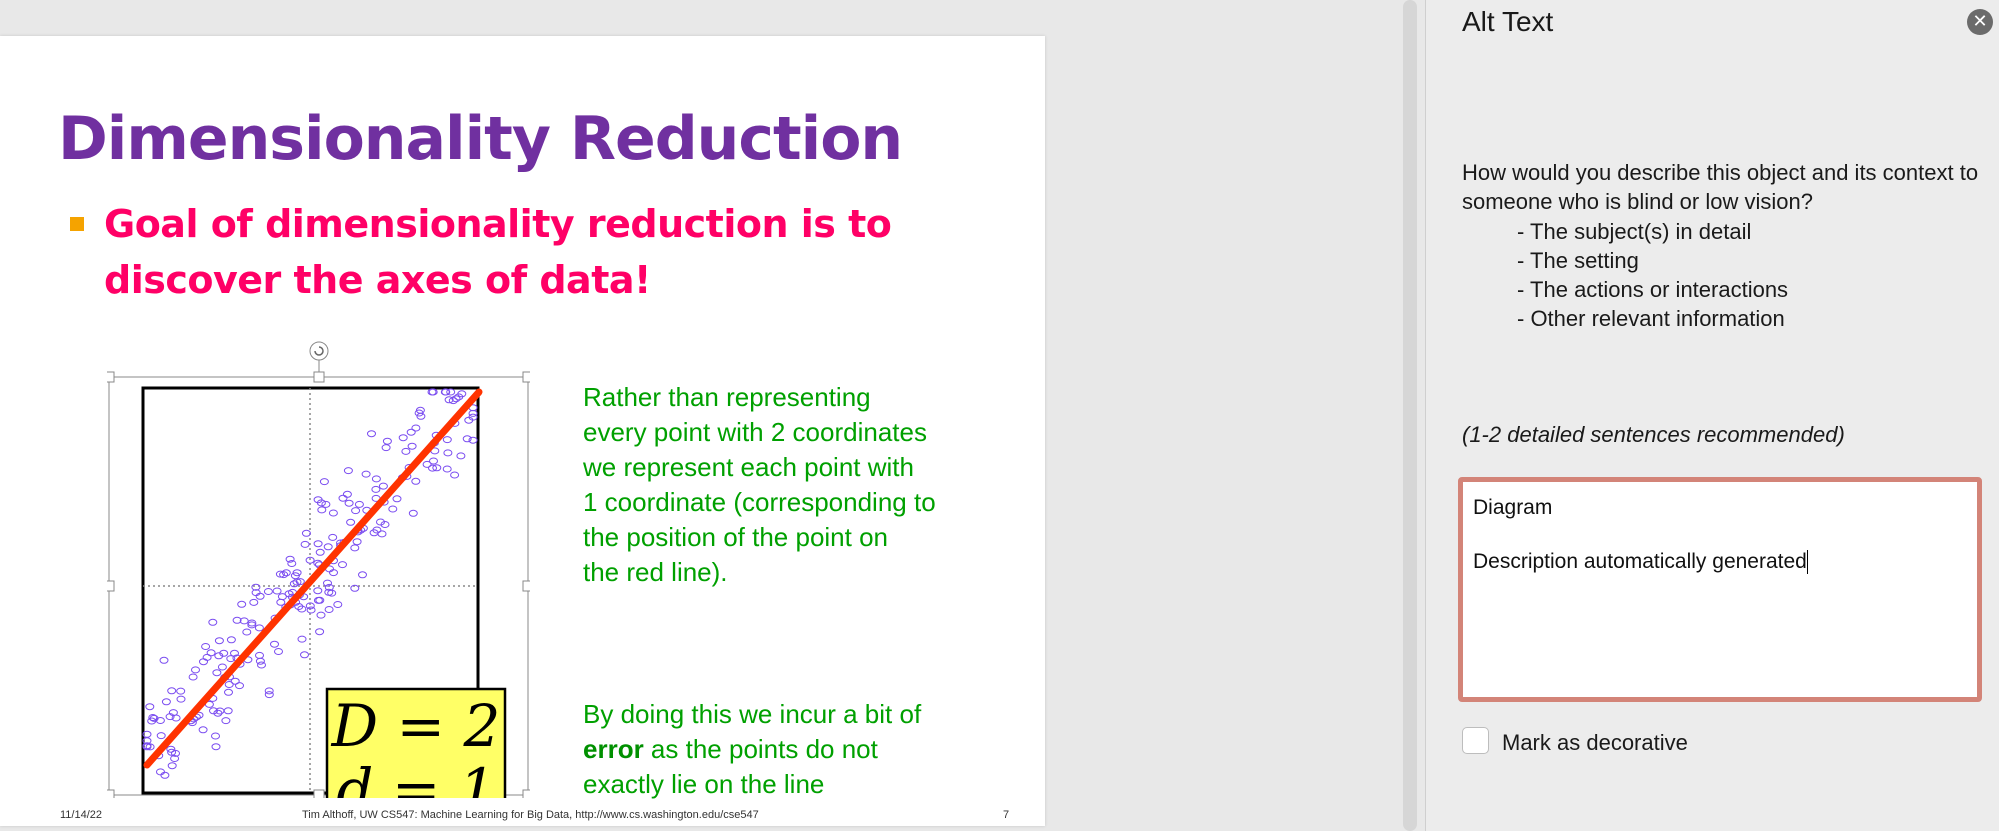  I want to click on tip-item: - The setting, so click(1578, 260).